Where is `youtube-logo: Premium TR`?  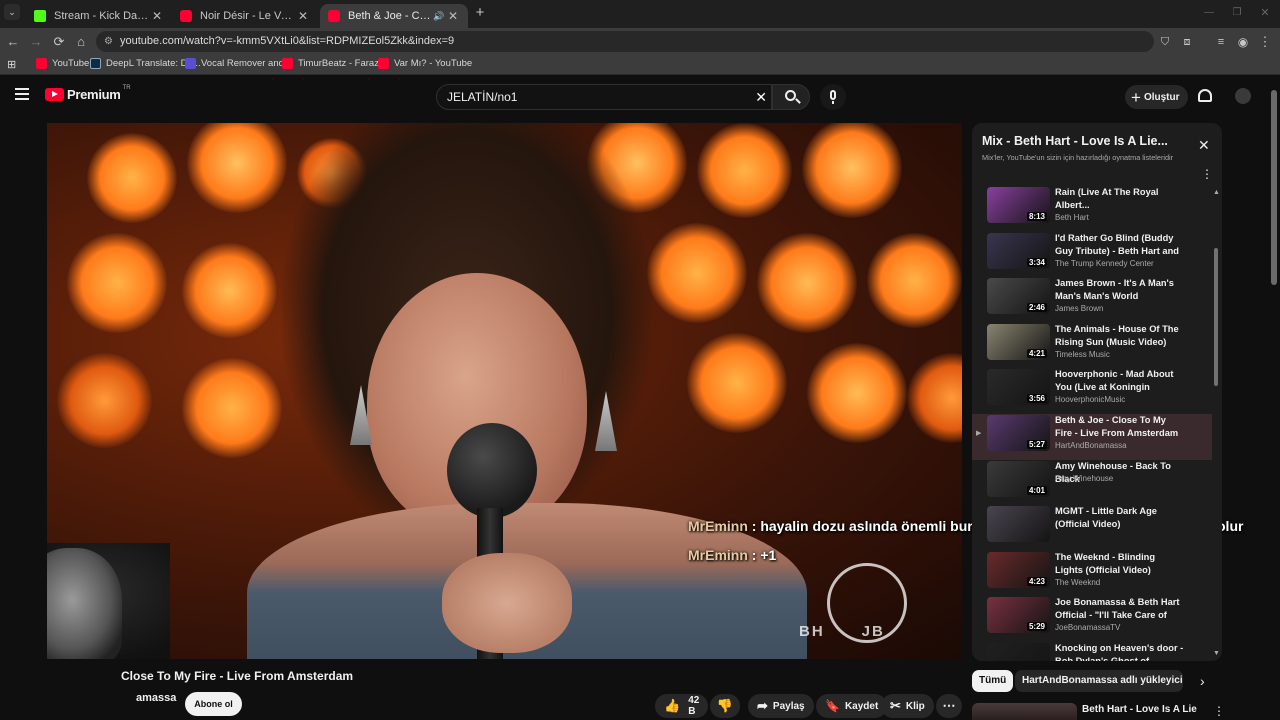 youtube-logo: Premium TR is located at coordinates (88, 93).